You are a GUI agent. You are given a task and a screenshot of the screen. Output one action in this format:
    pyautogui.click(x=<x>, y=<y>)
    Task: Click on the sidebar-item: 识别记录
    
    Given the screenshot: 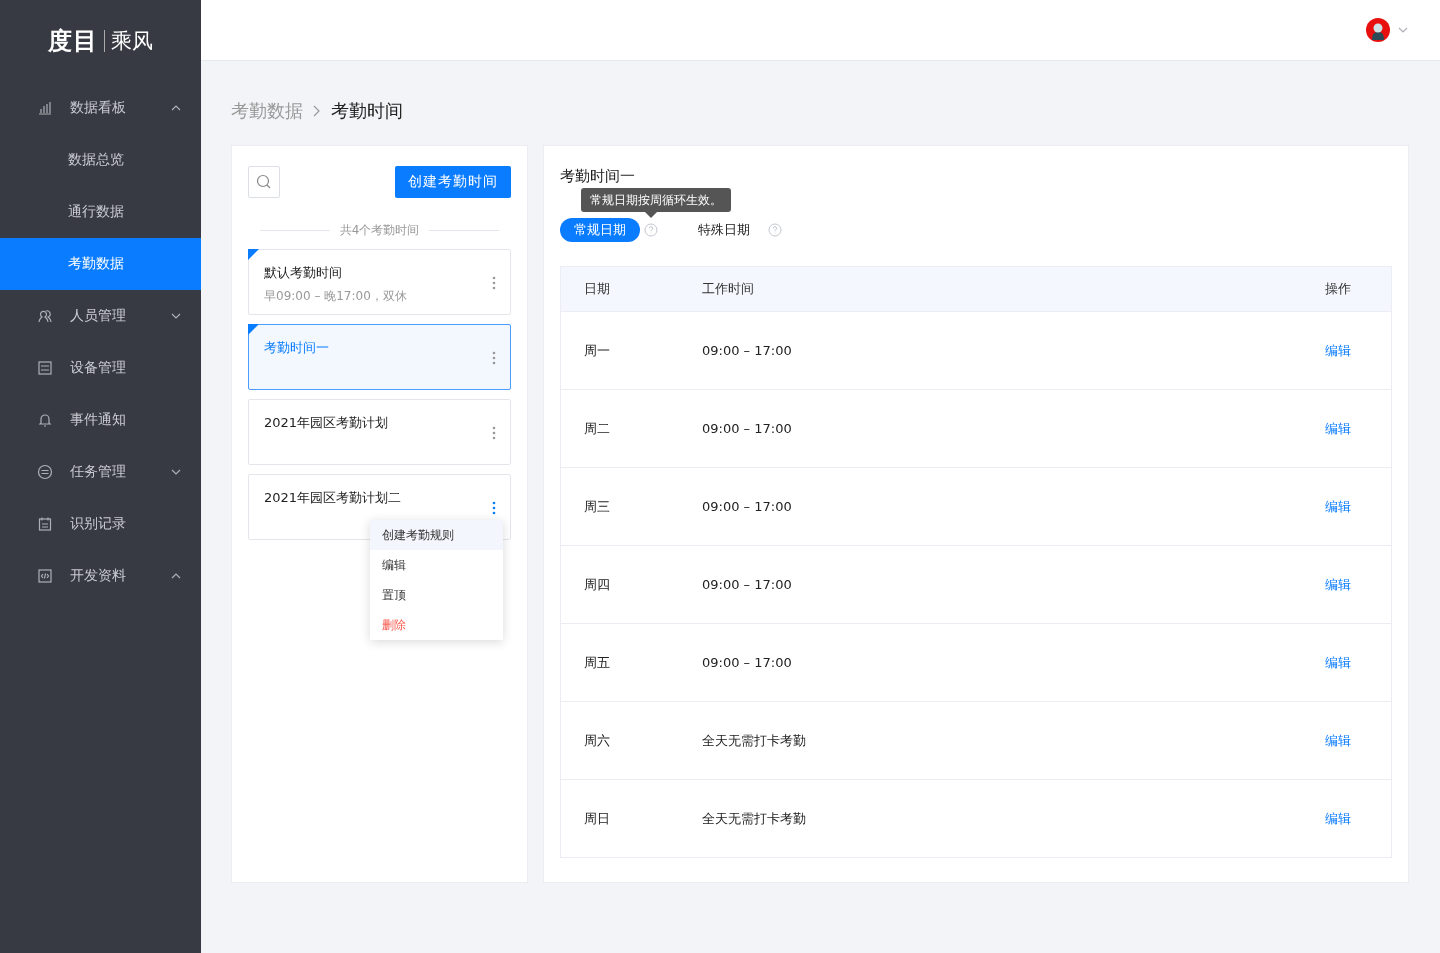 What is the action you would take?
    pyautogui.click(x=100, y=524)
    